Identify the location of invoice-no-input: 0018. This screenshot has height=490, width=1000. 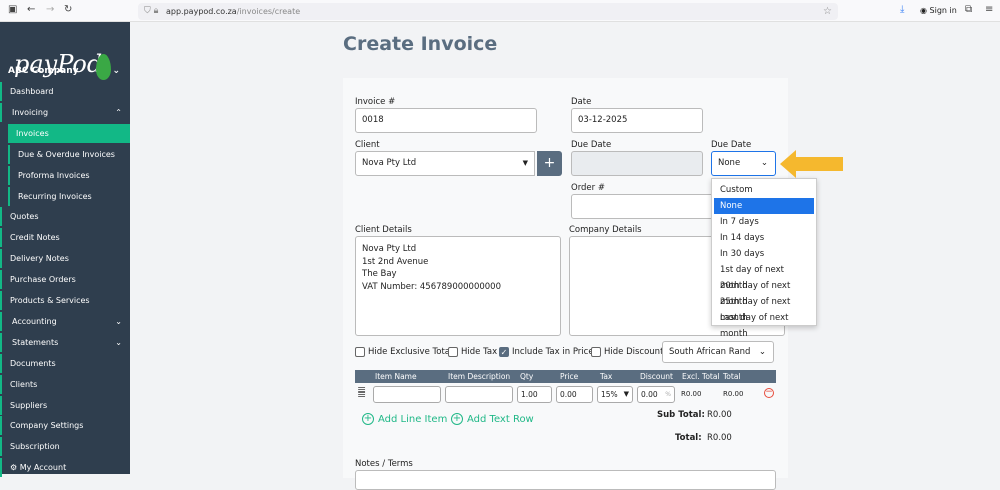
(446, 120).